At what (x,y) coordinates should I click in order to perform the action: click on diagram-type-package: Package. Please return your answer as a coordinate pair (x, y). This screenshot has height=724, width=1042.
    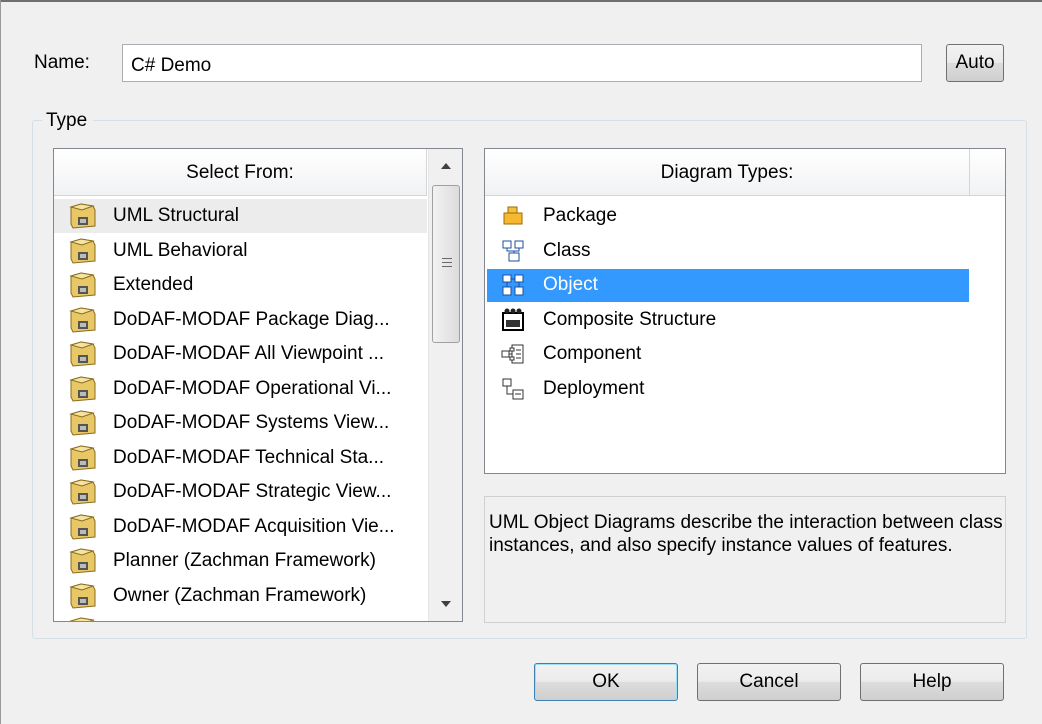
    Looking at the image, I should click on (728, 216).